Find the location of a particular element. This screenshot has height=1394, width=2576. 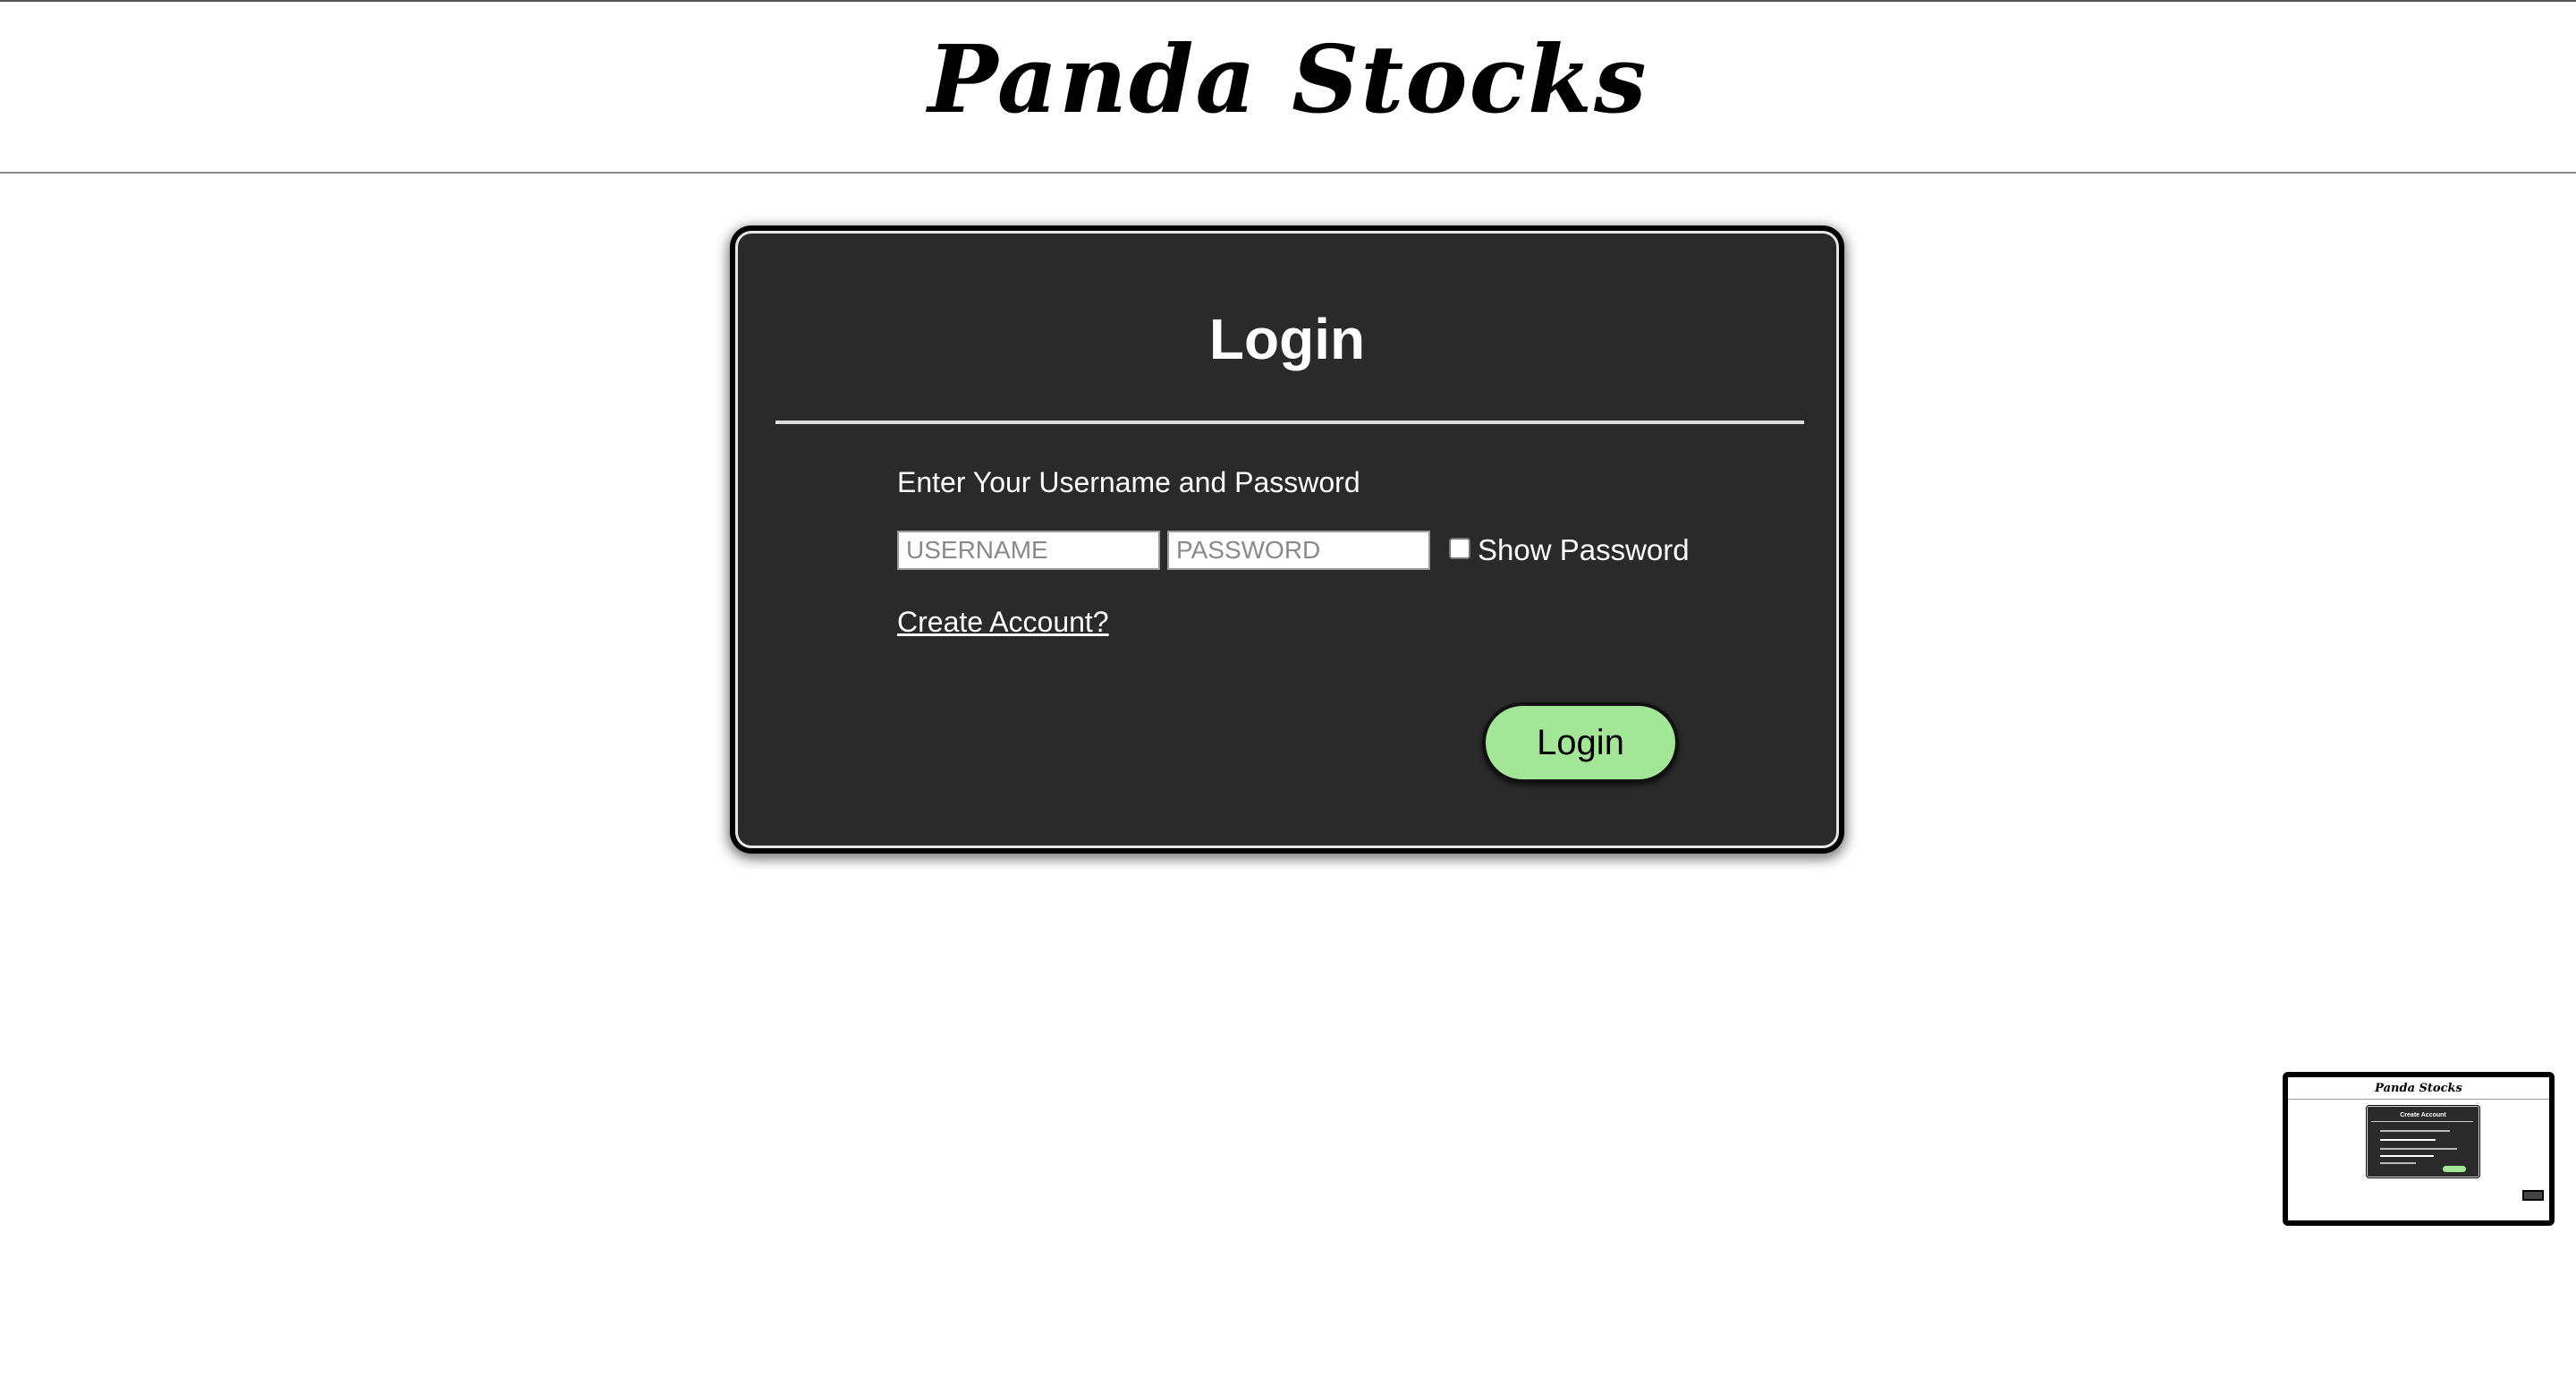

window-thumbnail-preview: Panda Stocks Create Account is located at coordinates (2419, 1149).